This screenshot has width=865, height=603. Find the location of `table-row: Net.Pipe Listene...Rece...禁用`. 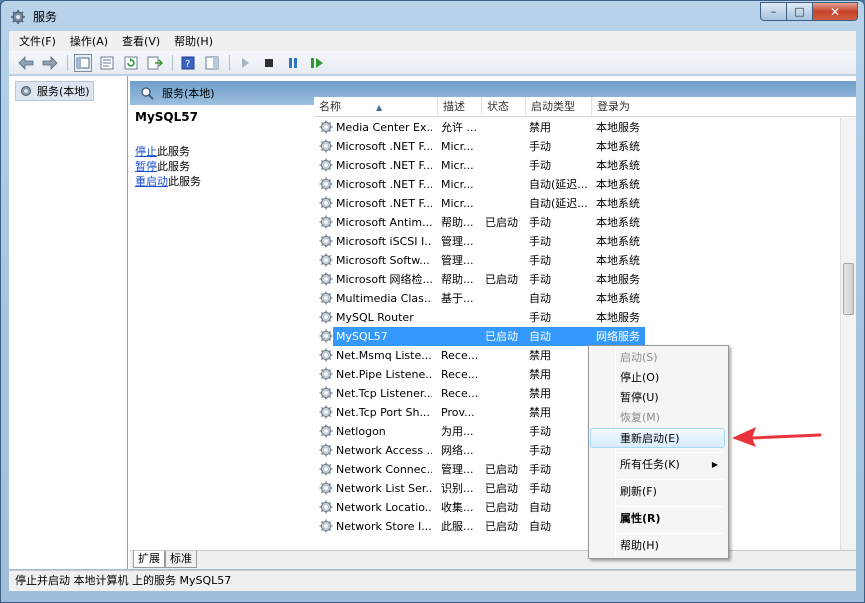

table-row: Net.Pipe Listene...Rece...禁用 is located at coordinates (577, 374).